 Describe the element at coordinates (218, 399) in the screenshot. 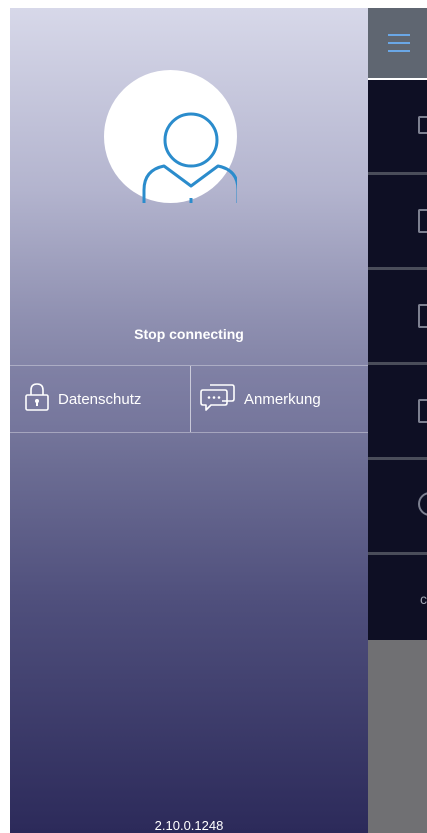

I see `chat-bubbles-icon` at that location.